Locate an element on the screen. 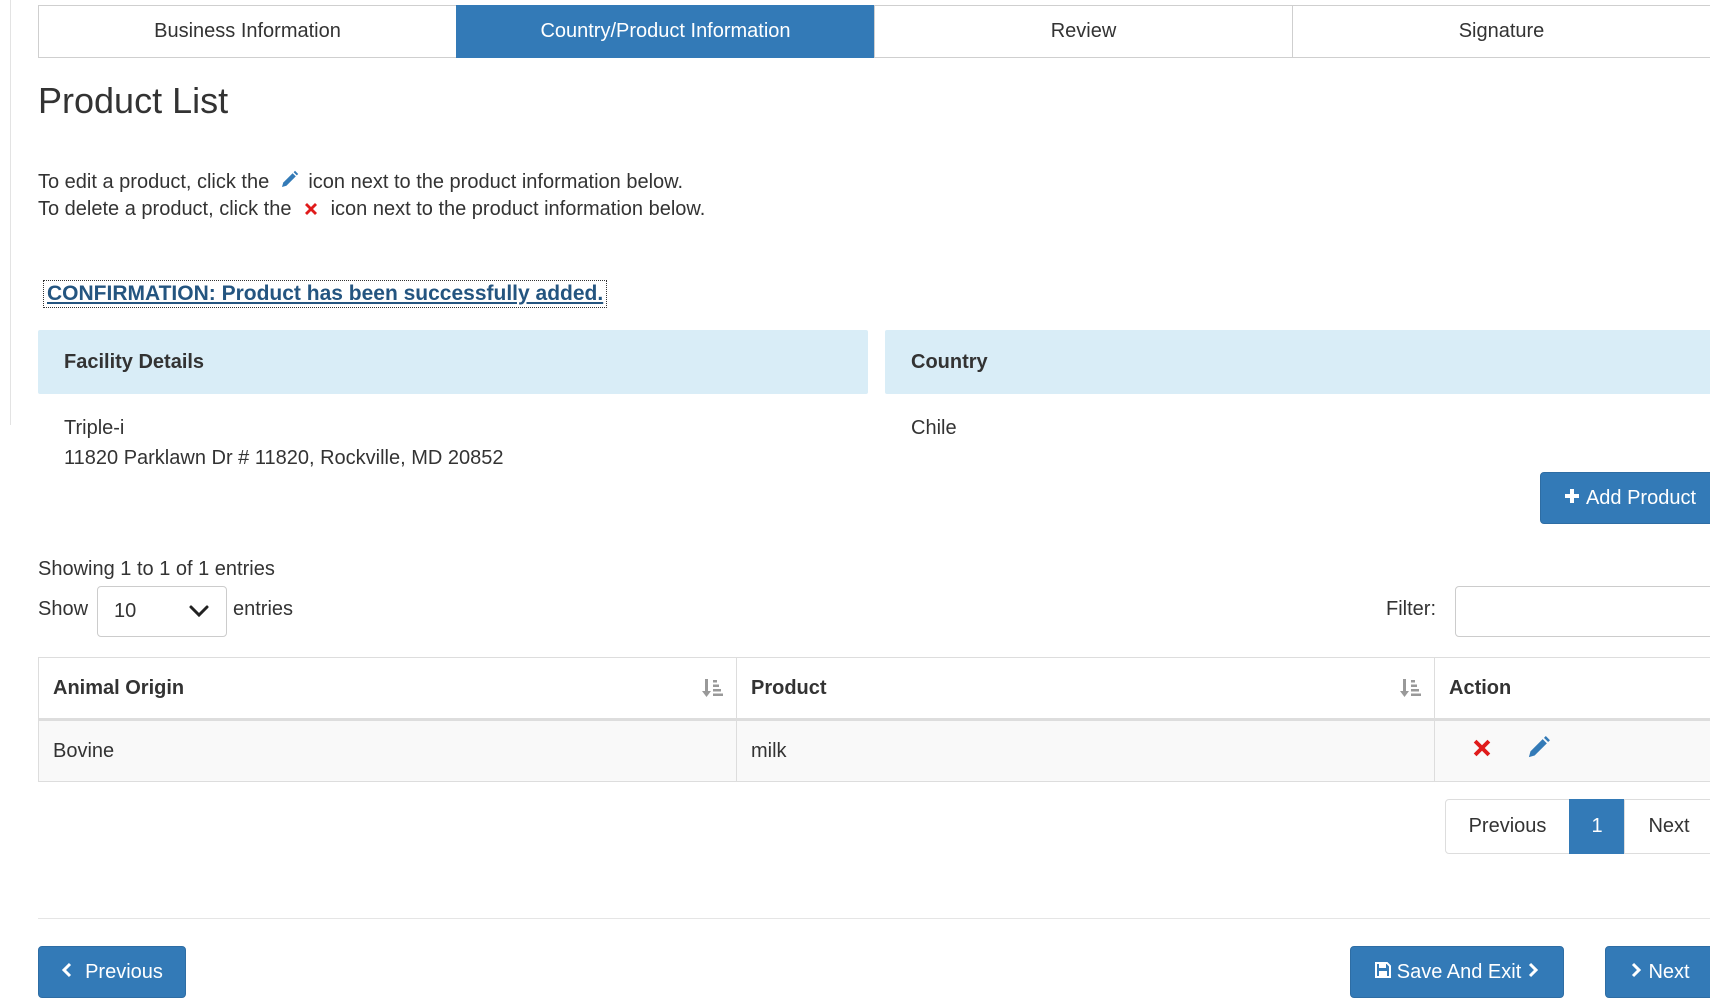 The width and height of the screenshot is (1710, 998). floppy-disk-icon is located at coordinates (1383, 972).